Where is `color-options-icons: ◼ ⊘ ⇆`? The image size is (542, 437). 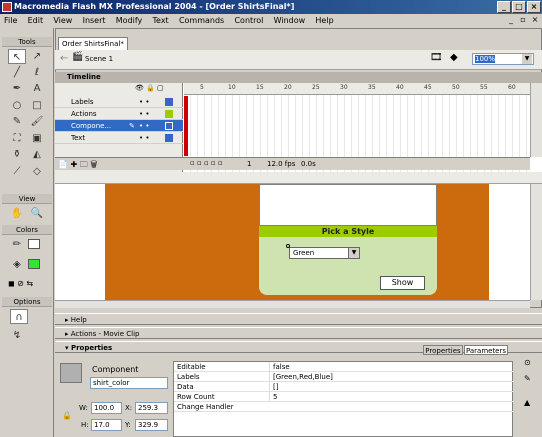
color-options-icons: ◼ ⊘ ⇆ is located at coordinates (26, 284).